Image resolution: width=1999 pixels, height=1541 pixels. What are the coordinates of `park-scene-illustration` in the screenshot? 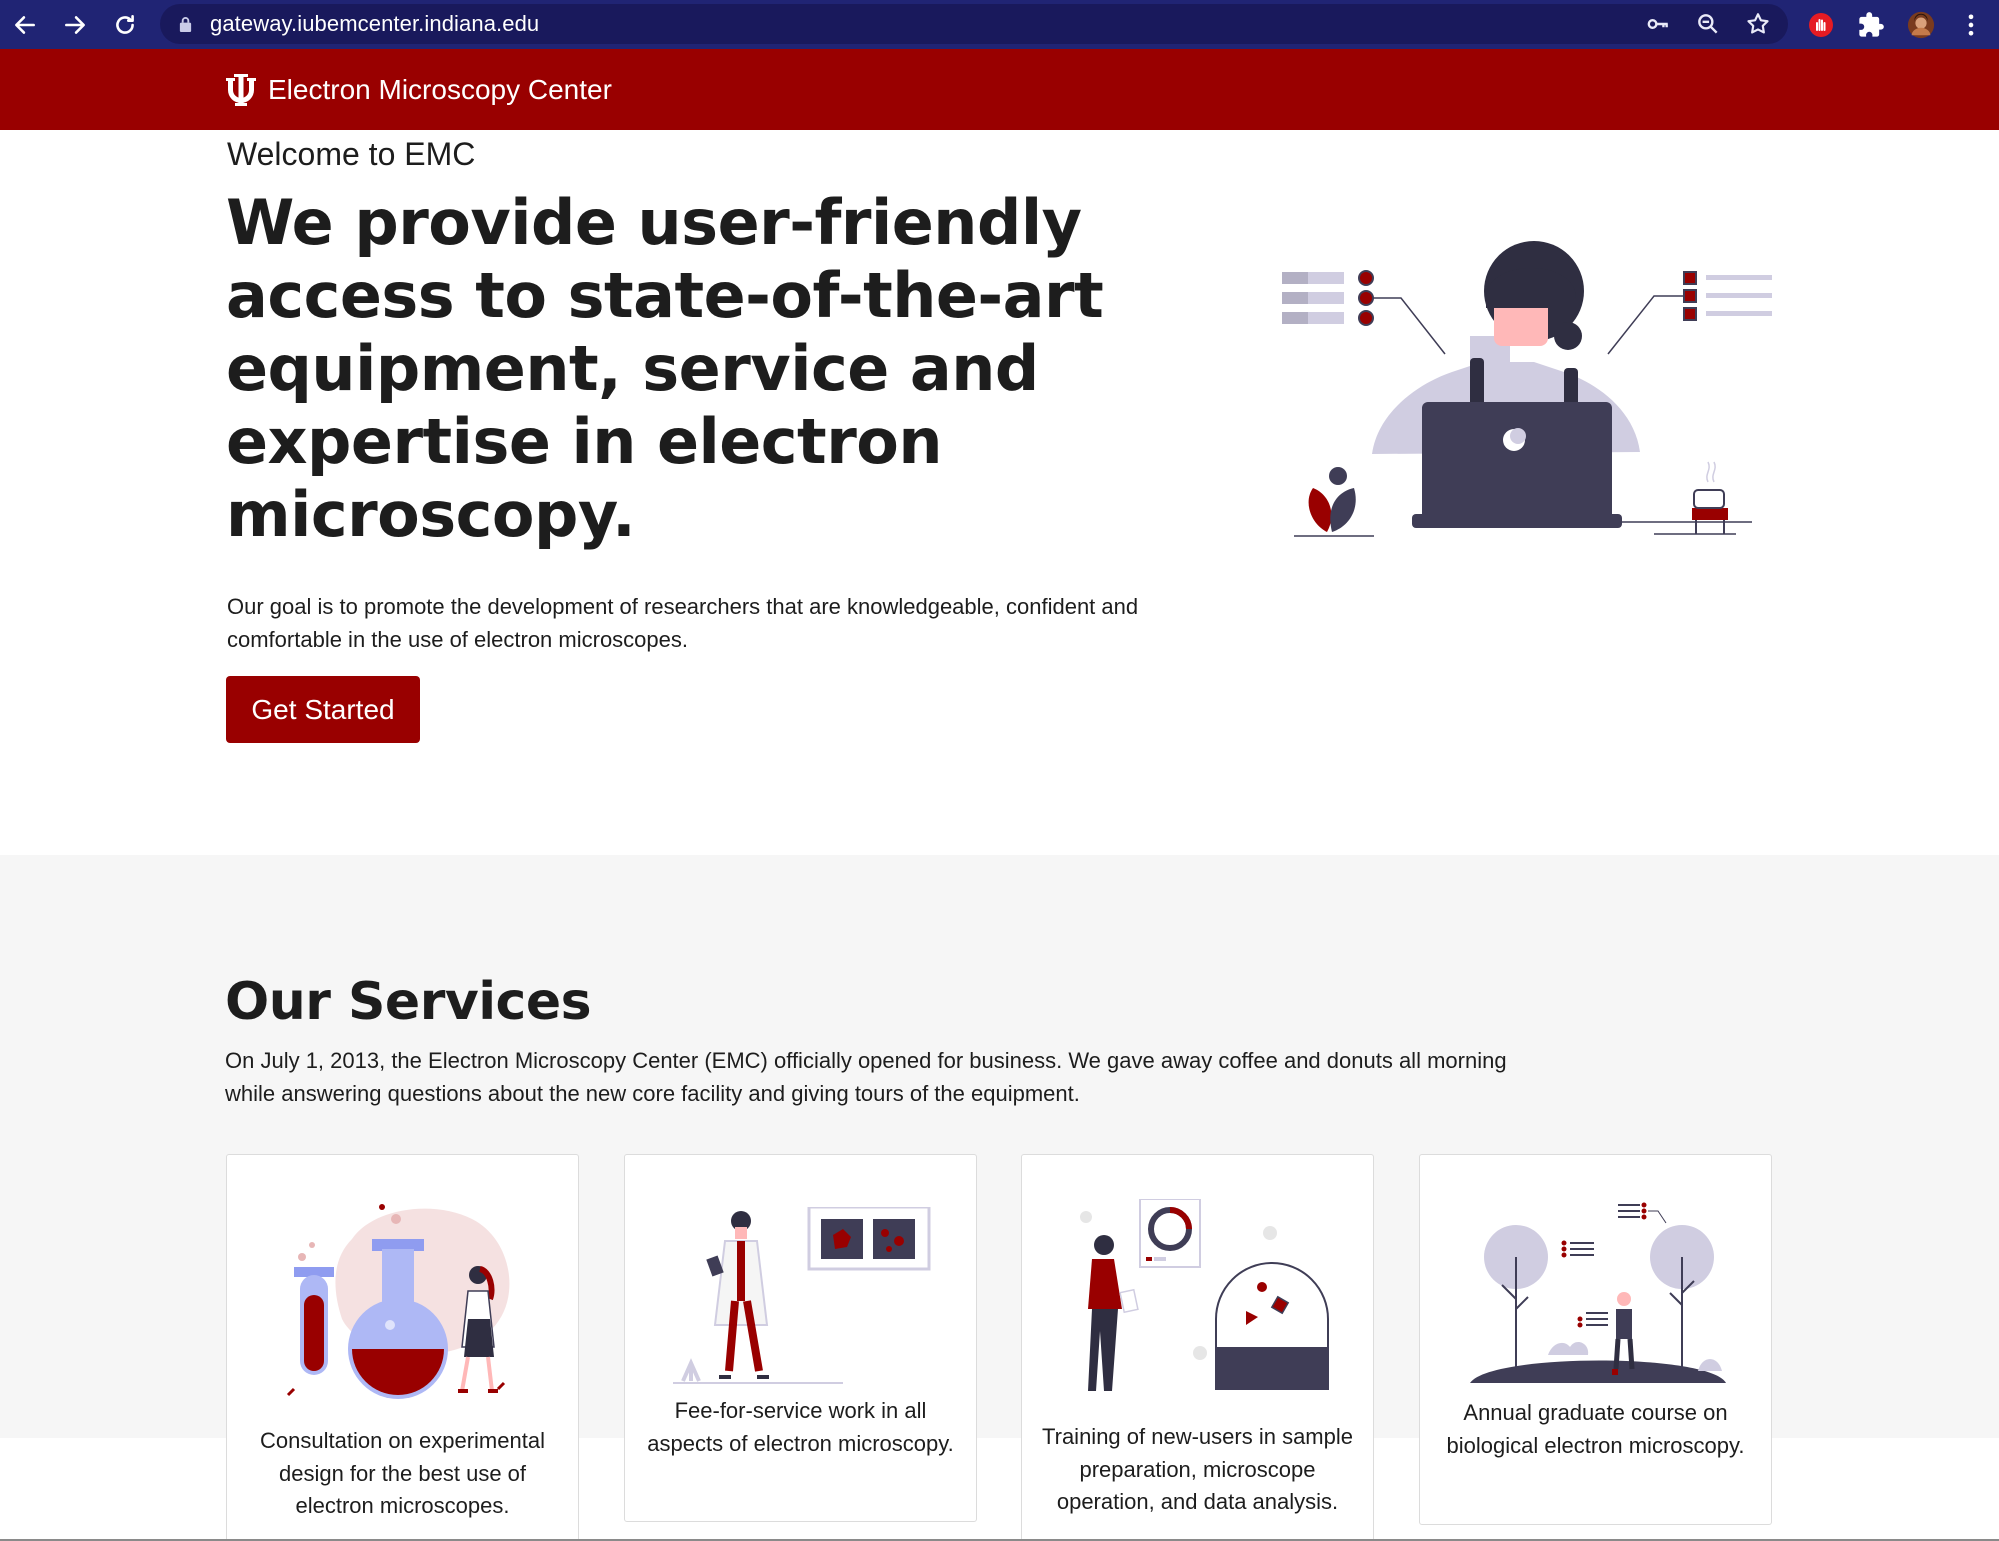 It's located at (1598, 1292).